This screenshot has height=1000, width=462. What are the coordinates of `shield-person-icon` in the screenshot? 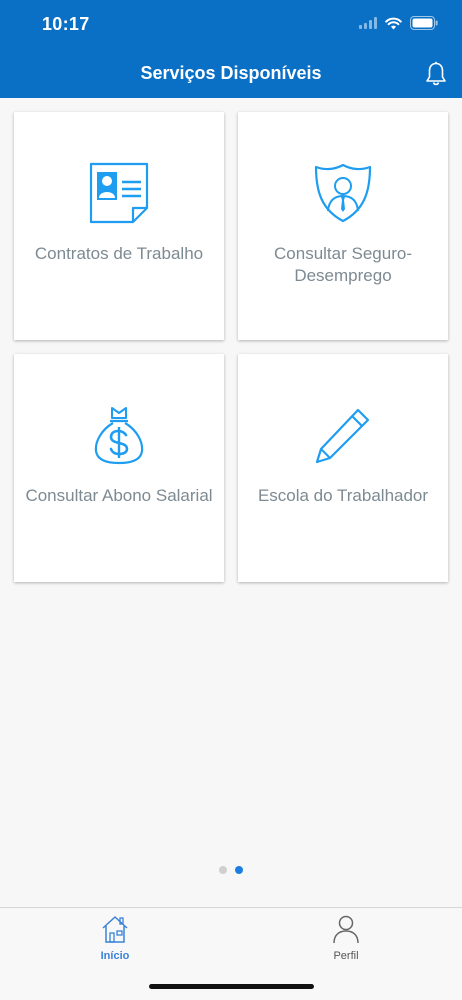 It's located at (343, 193).